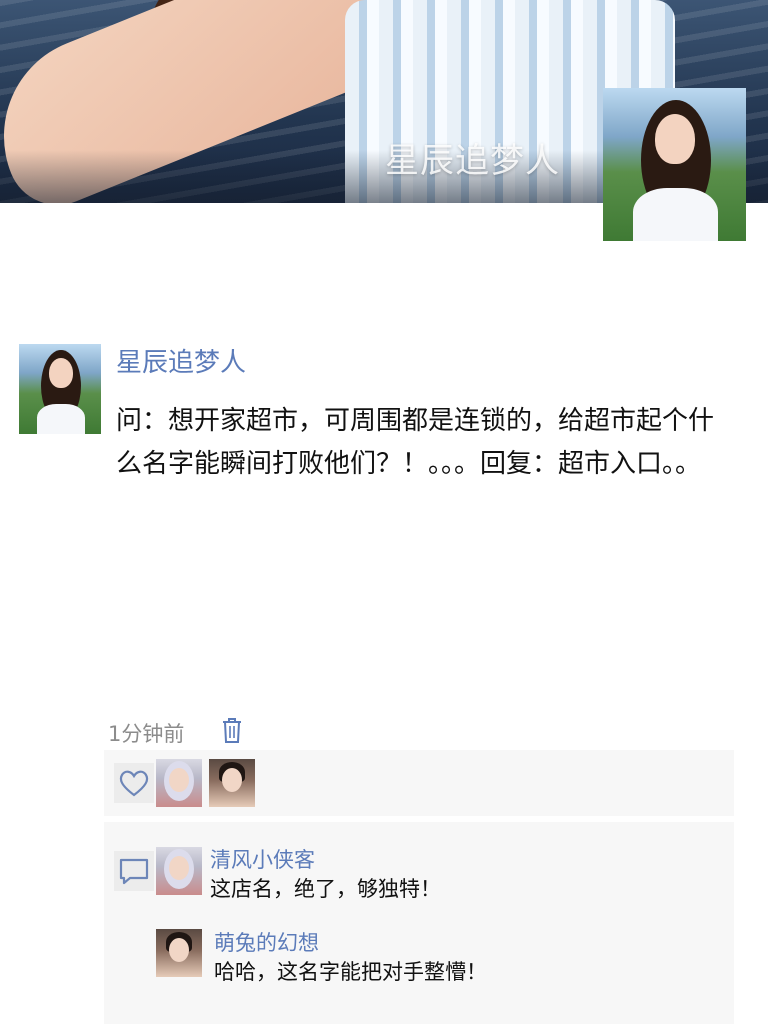 Image resolution: width=768 pixels, height=1024 pixels. What do you see at coordinates (181, 360) in the screenshot?
I see `post-username: 星辰追梦人` at bounding box center [181, 360].